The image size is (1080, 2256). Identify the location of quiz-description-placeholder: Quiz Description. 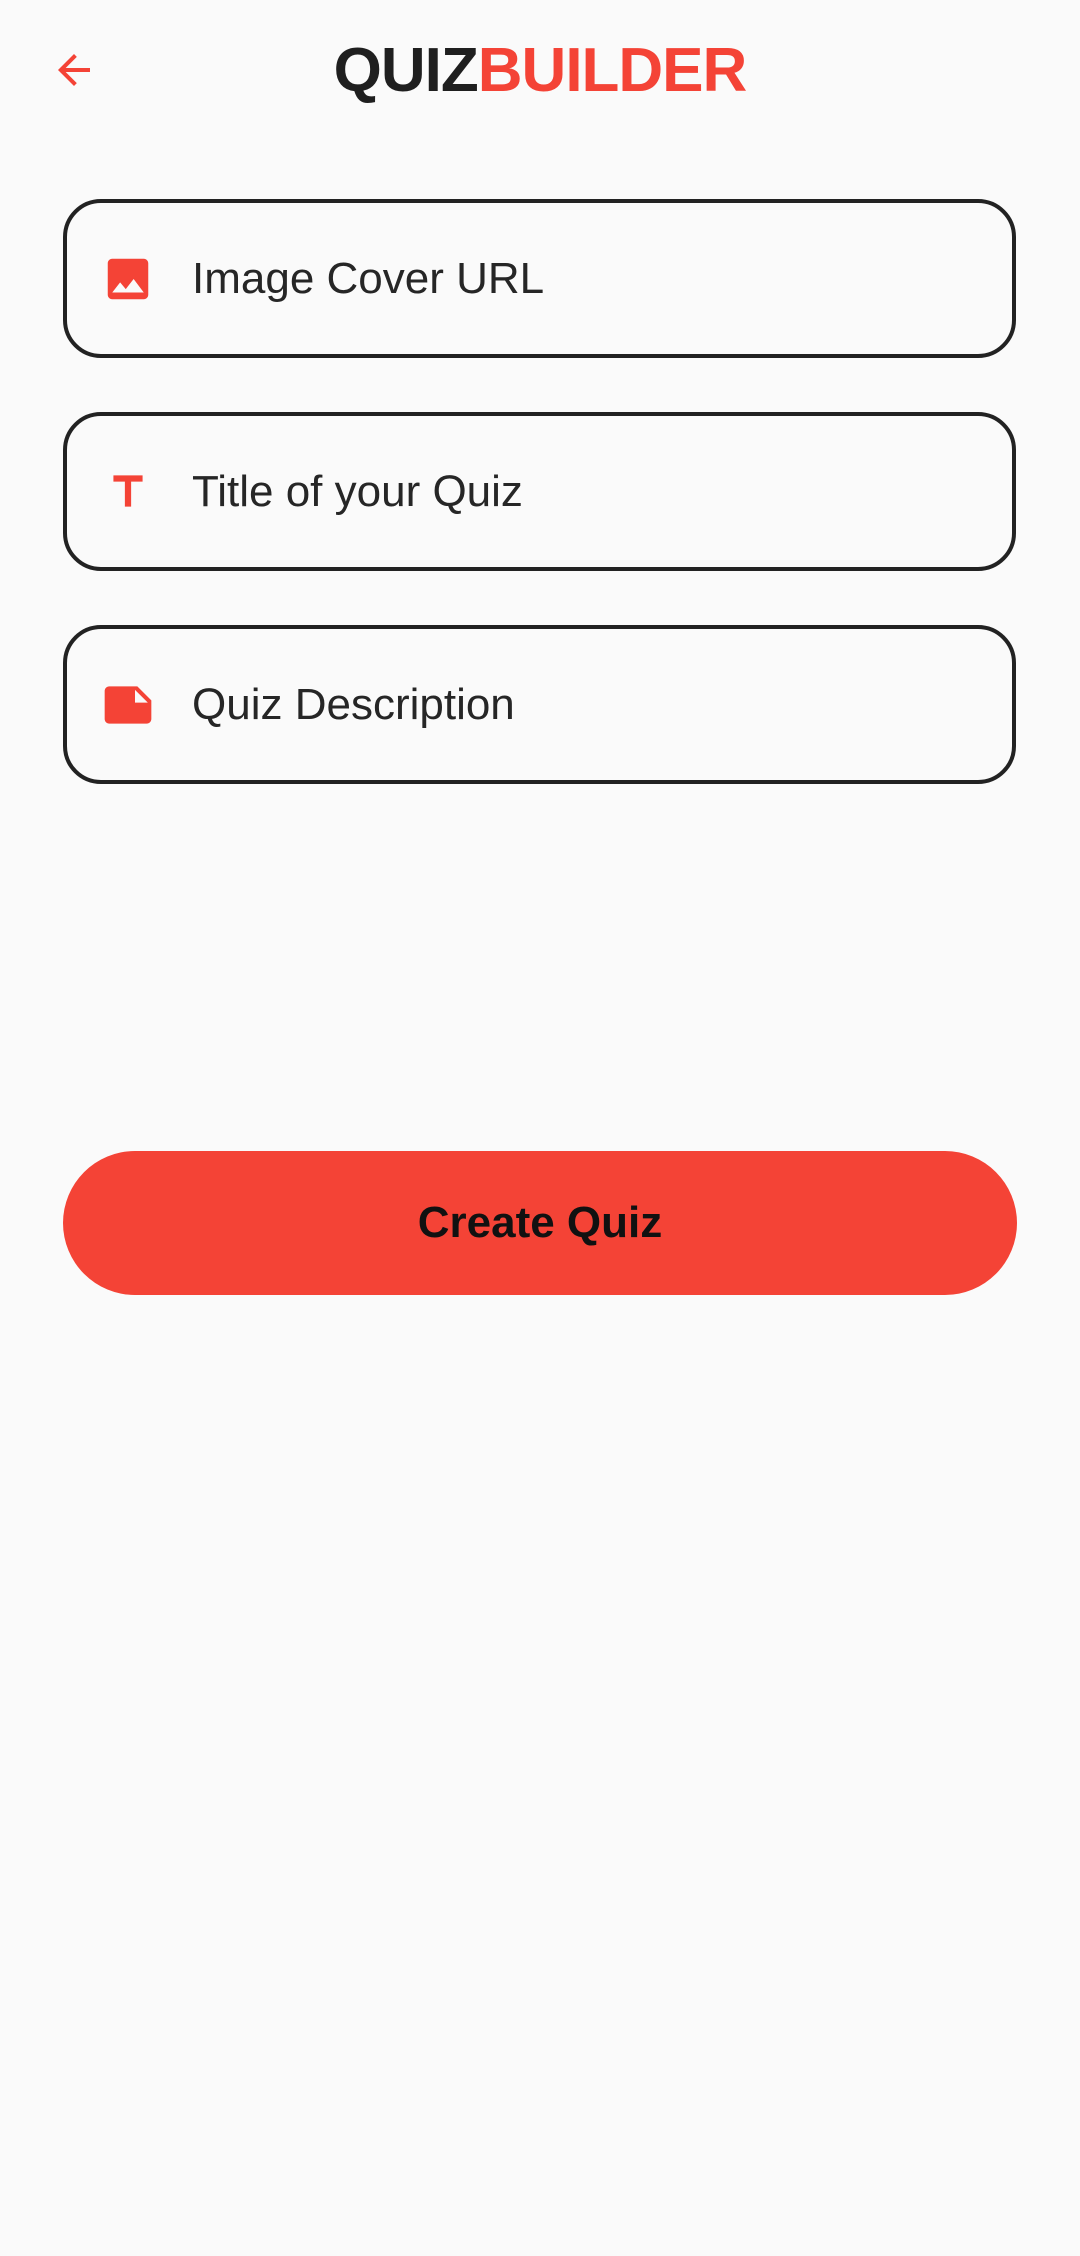
(353, 704).